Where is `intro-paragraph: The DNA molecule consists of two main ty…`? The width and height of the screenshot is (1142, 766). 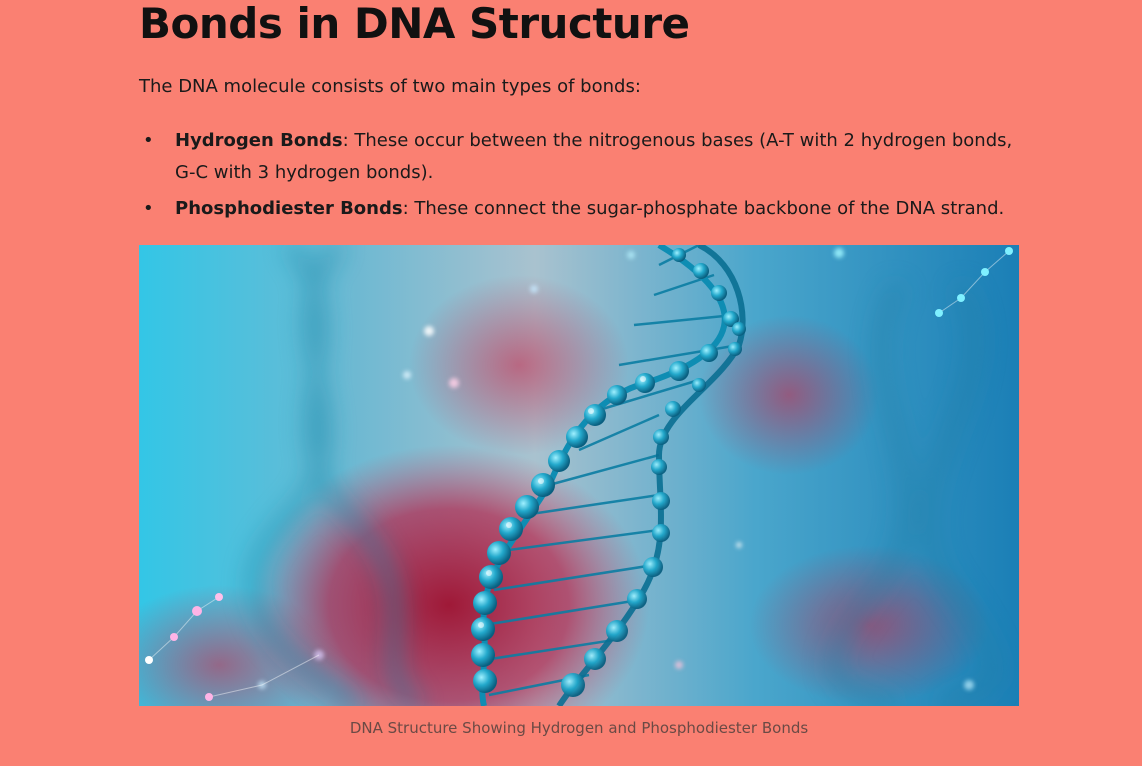 intro-paragraph: The DNA molecule consists of two main ty… is located at coordinates (390, 86).